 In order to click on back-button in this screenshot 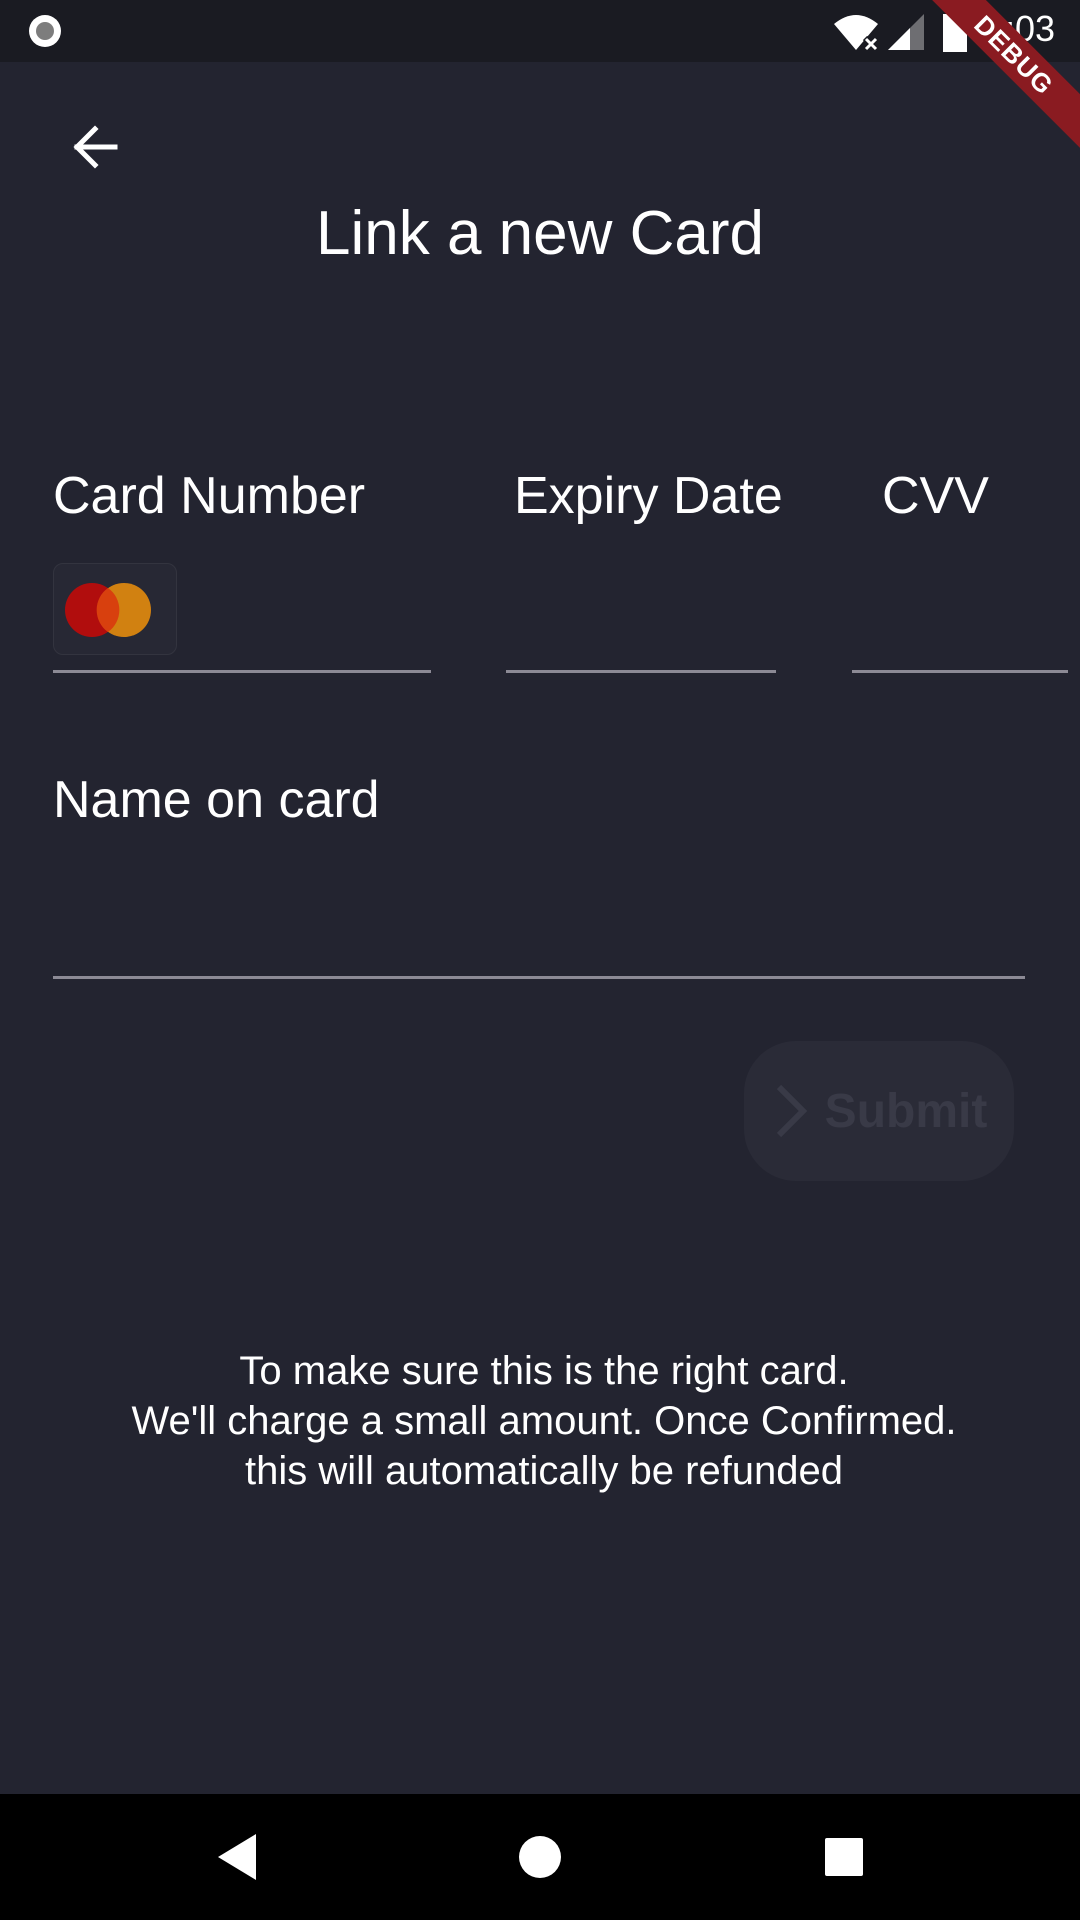, I will do `click(95, 147)`.